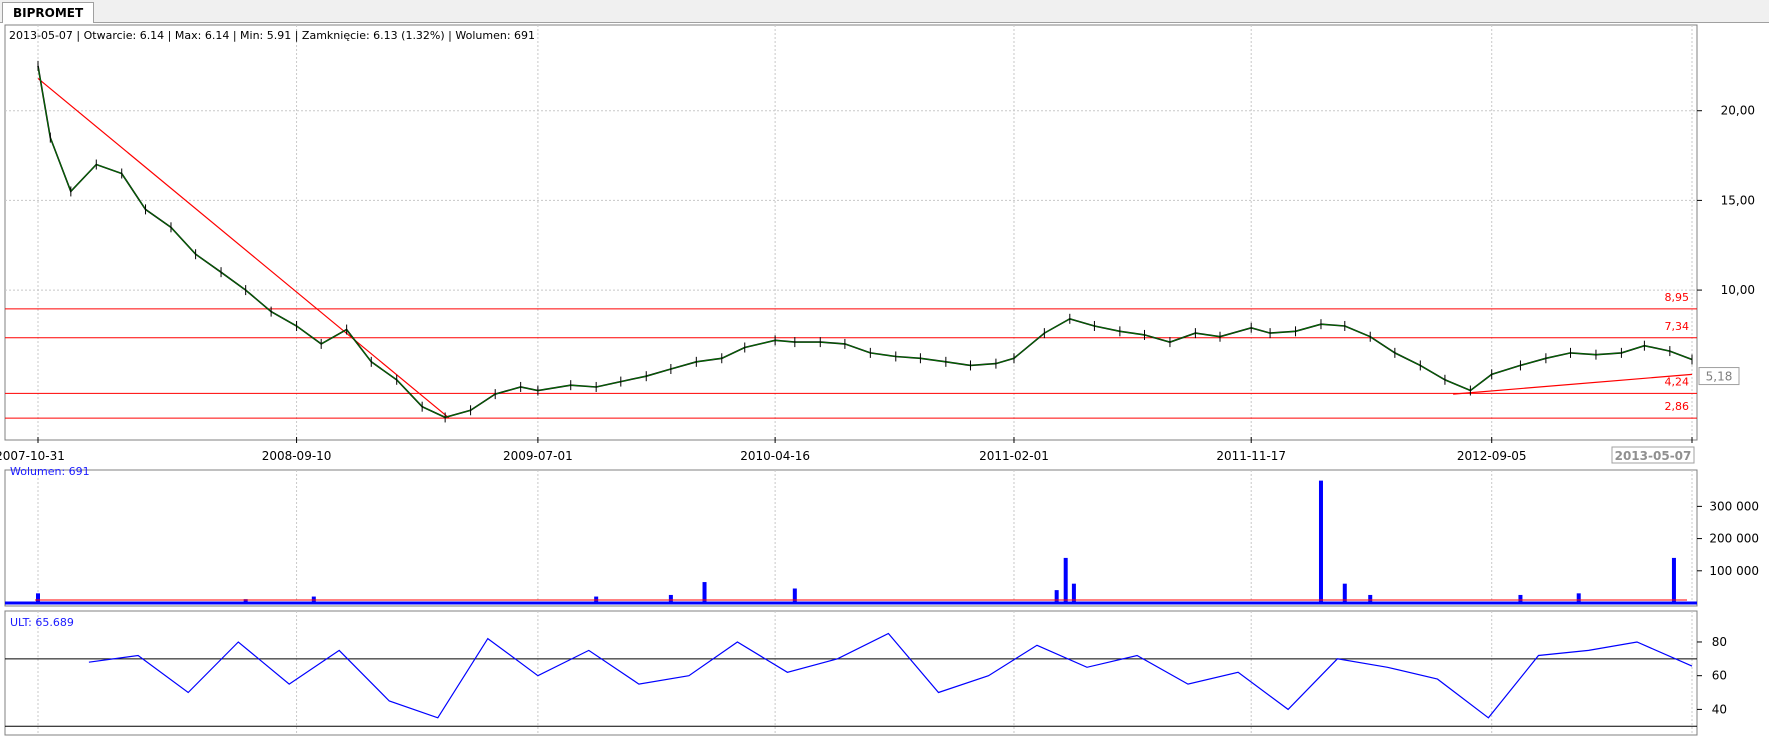 The image size is (1769, 738). What do you see at coordinates (775, 456) in the screenshot?
I see `x-axis-tick-label: 2010-04-16` at bounding box center [775, 456].